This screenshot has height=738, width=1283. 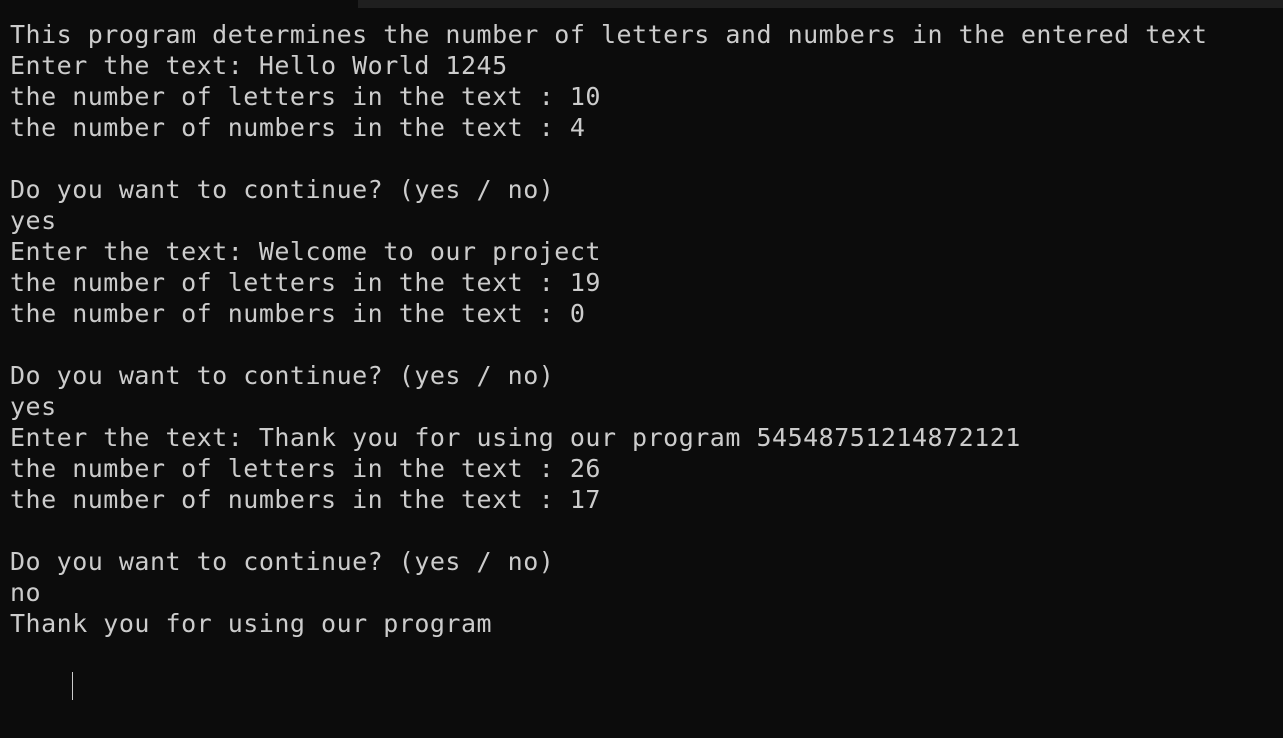 What do you see at coordinates (305, 96) in the screenshot?
I see `output-line-letters-1: the number of letters in the text : 10` at bounding box center [305, 96].